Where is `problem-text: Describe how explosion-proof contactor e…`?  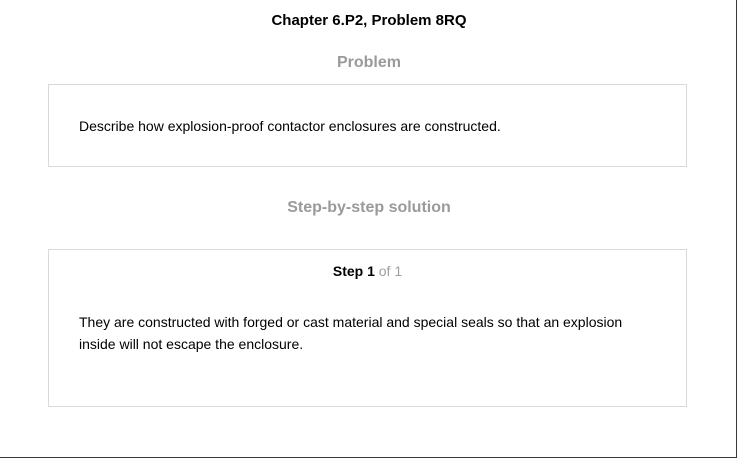 problem-text: Describe how explosion-proof contactor e… is located at coordinates (290, 126).